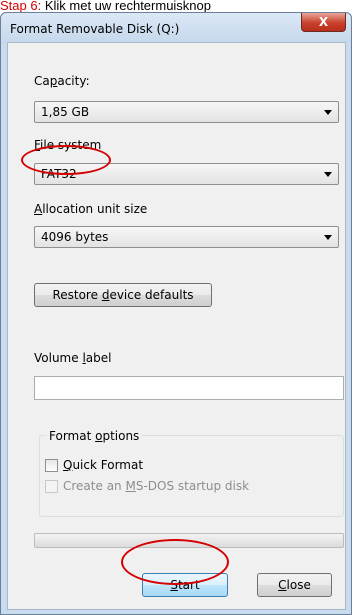  Describe the element at coordinates (73, 358) in the screenshot. I see `volume-label: Volume label` at that location.